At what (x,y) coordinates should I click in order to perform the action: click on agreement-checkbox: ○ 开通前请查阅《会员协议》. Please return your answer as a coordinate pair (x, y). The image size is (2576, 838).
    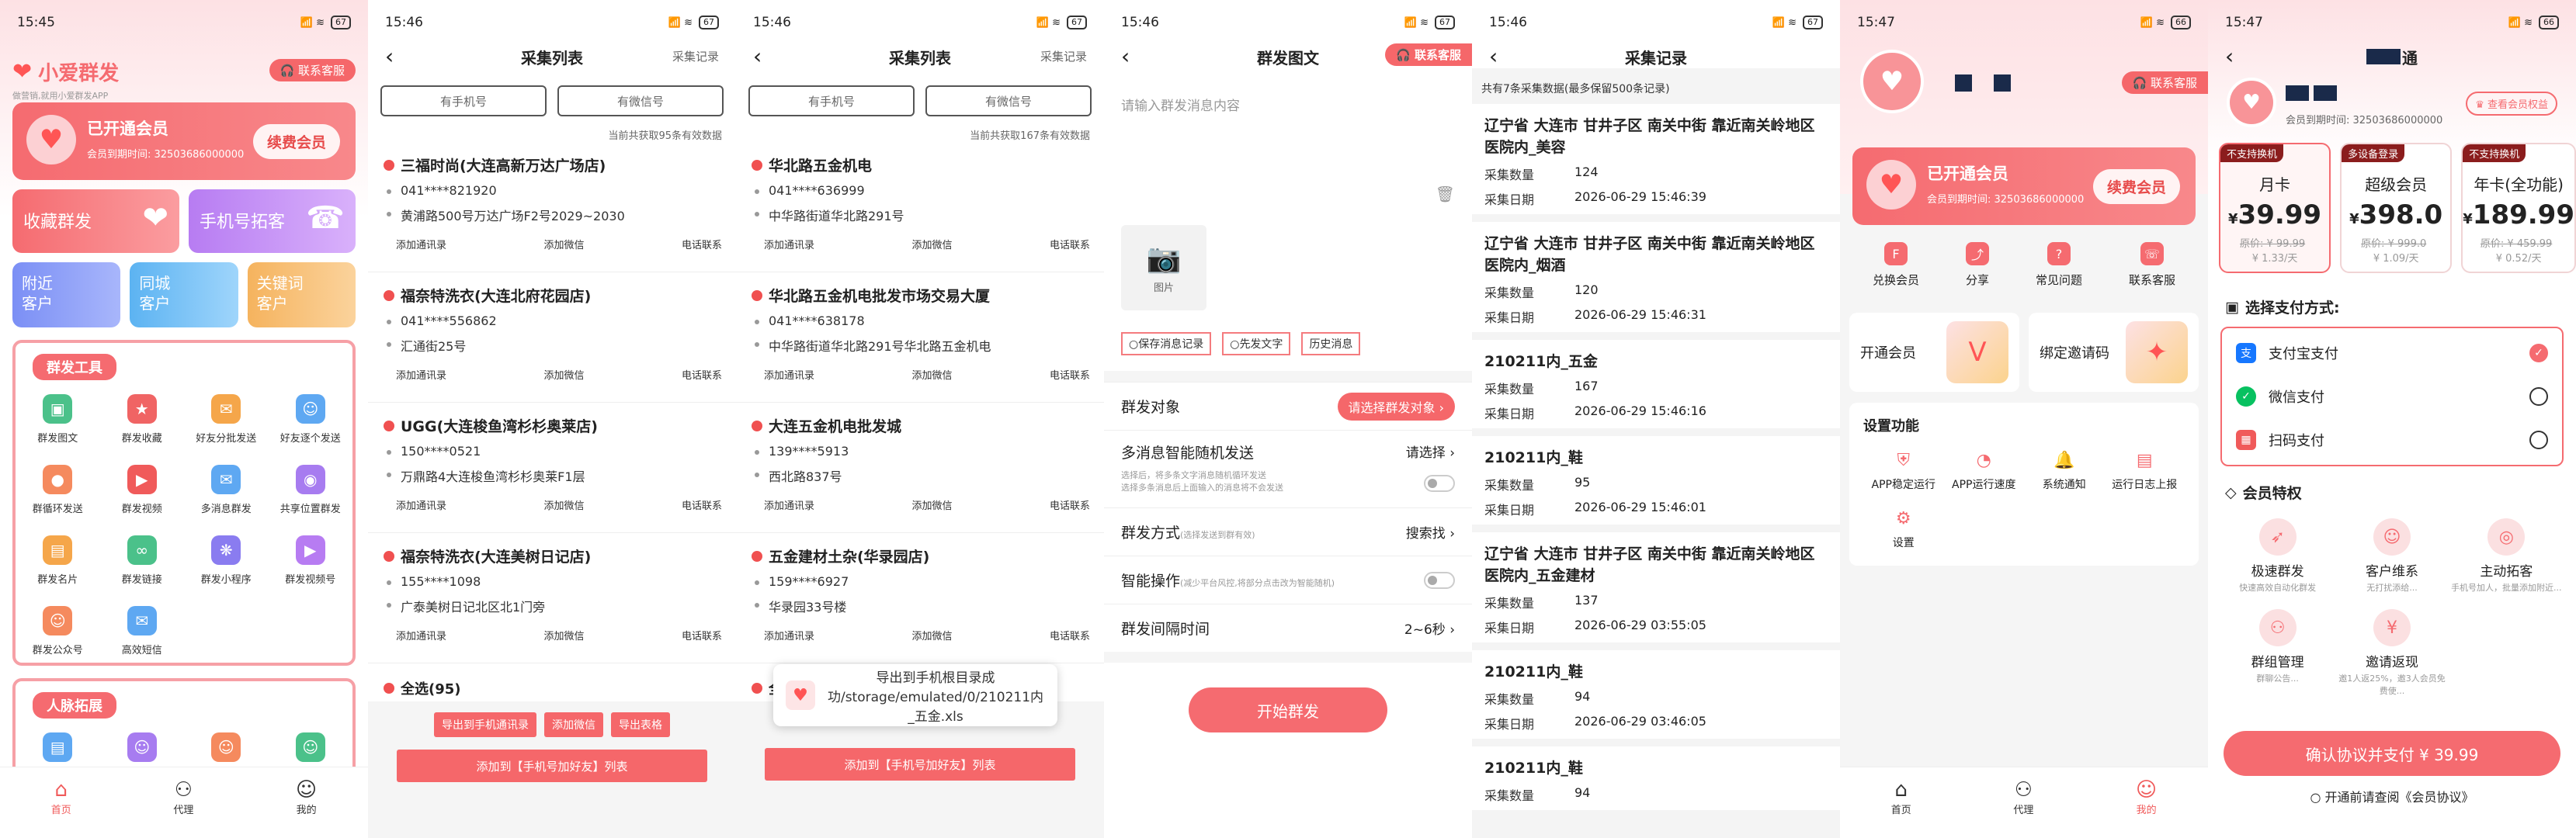
    Looking at the image, I should click on (2392, 796).